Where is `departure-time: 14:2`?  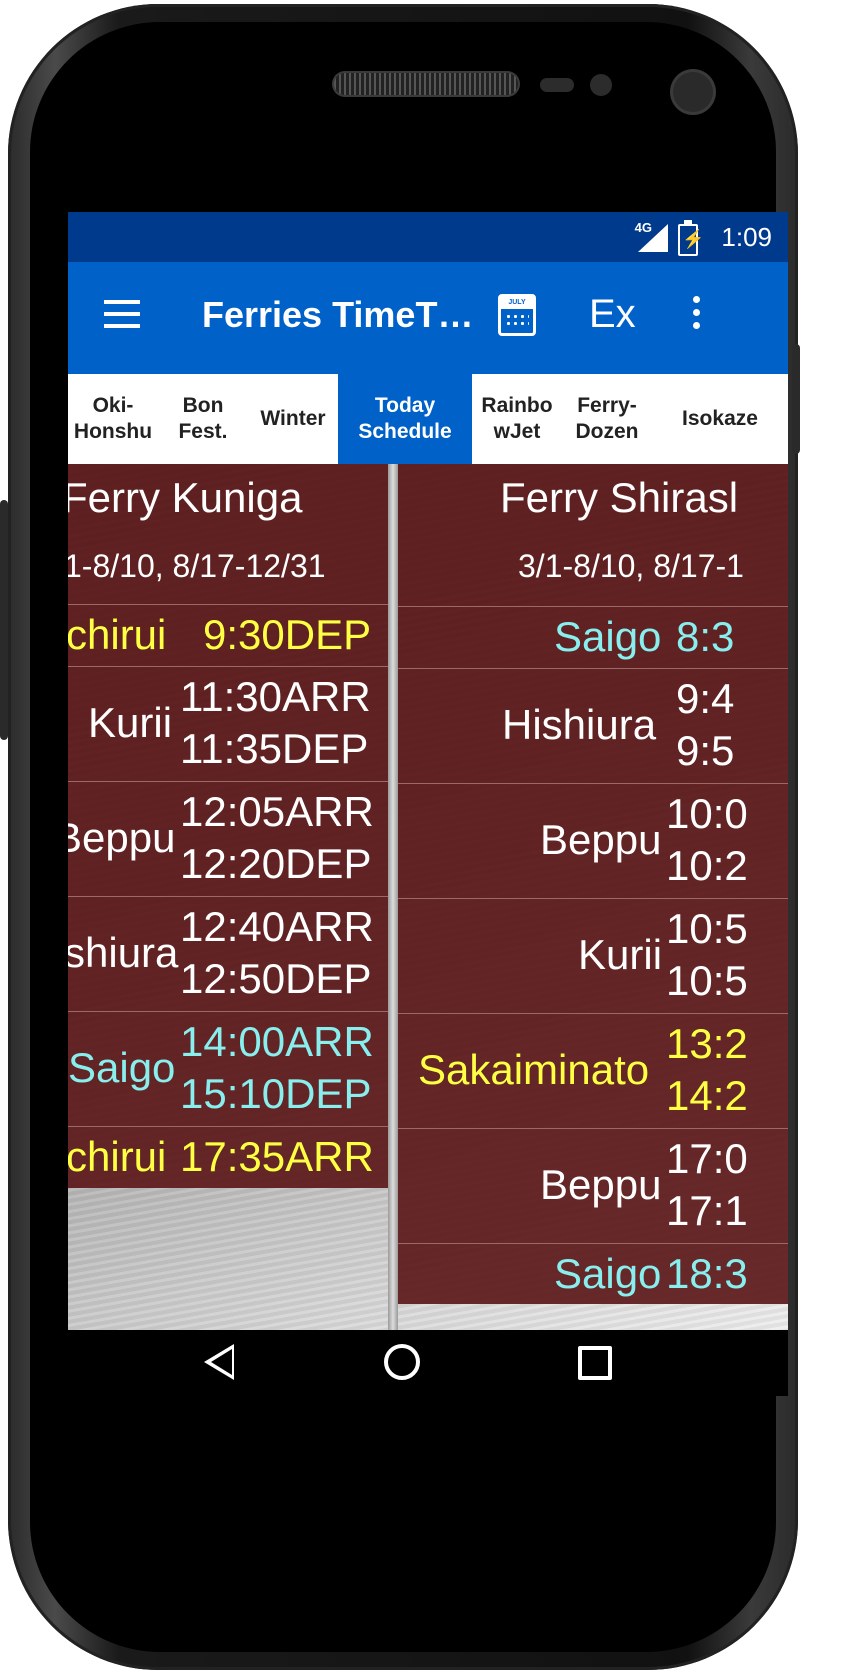
departure-time: 14:2 is located at coordinates (707, 1095).